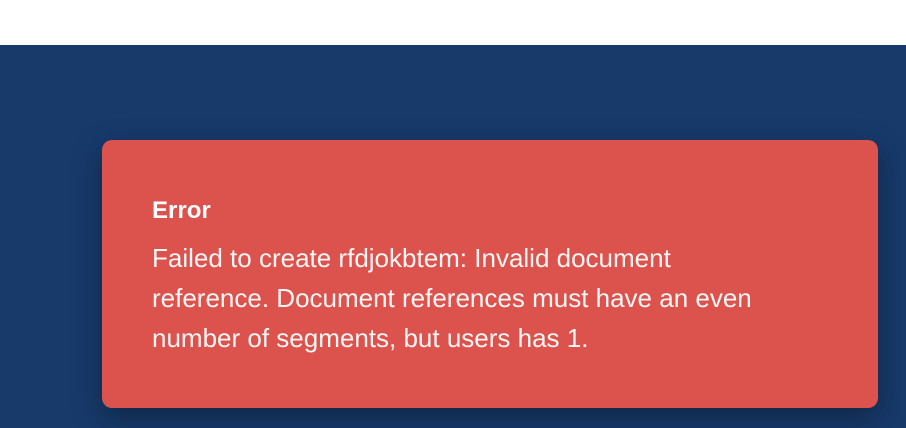 The height and width of the screenshot is (428, 906). Describe the element at coordinates (181, 210) in the screenshot. I see `toast-title: Error` at that location.